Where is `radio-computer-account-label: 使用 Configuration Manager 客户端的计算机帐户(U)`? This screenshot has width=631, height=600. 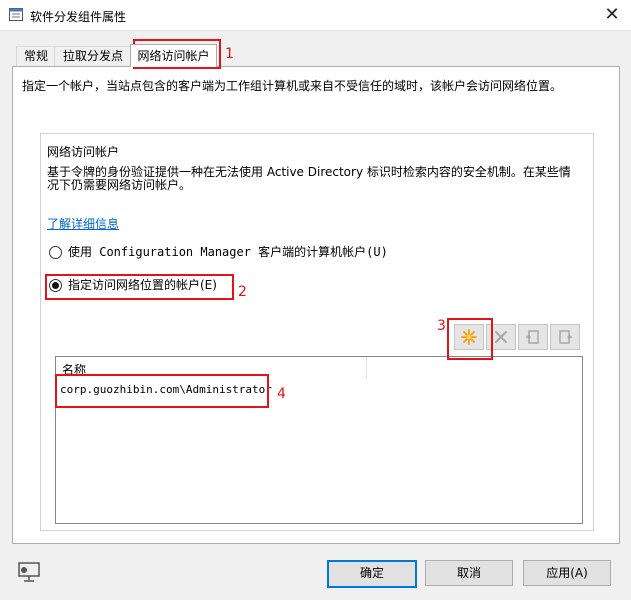
radio-computer-account-label: 使用 Configuration Manager 客户端的计算机帐户(U) is located at coordinates (228, 252).